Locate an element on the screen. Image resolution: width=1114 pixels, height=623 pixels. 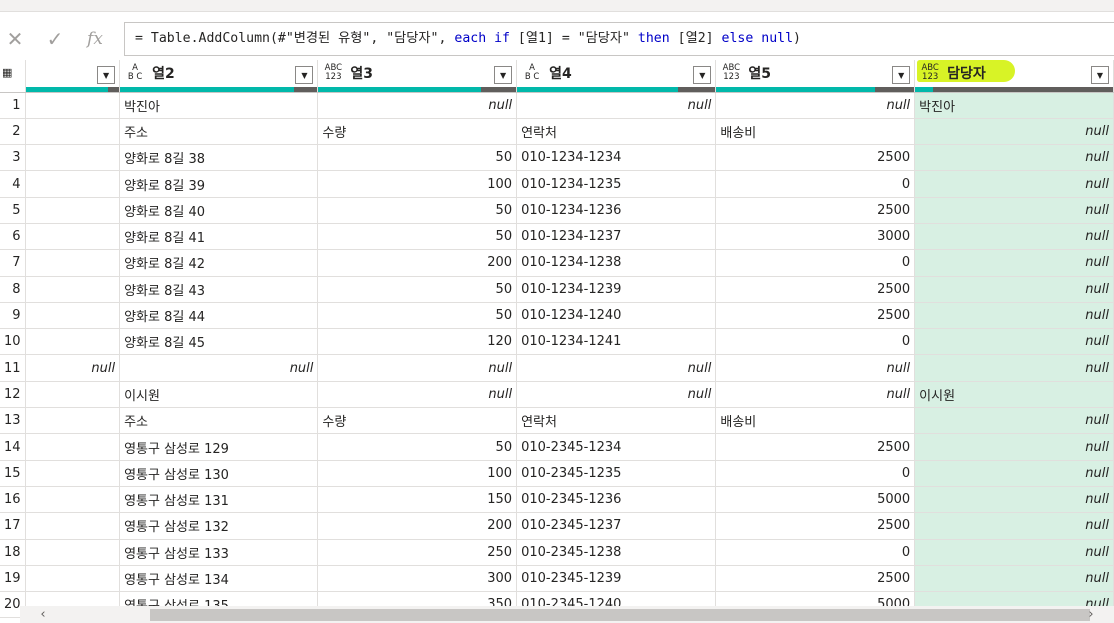
scroll-thumb is located at coordinates (620, 615).